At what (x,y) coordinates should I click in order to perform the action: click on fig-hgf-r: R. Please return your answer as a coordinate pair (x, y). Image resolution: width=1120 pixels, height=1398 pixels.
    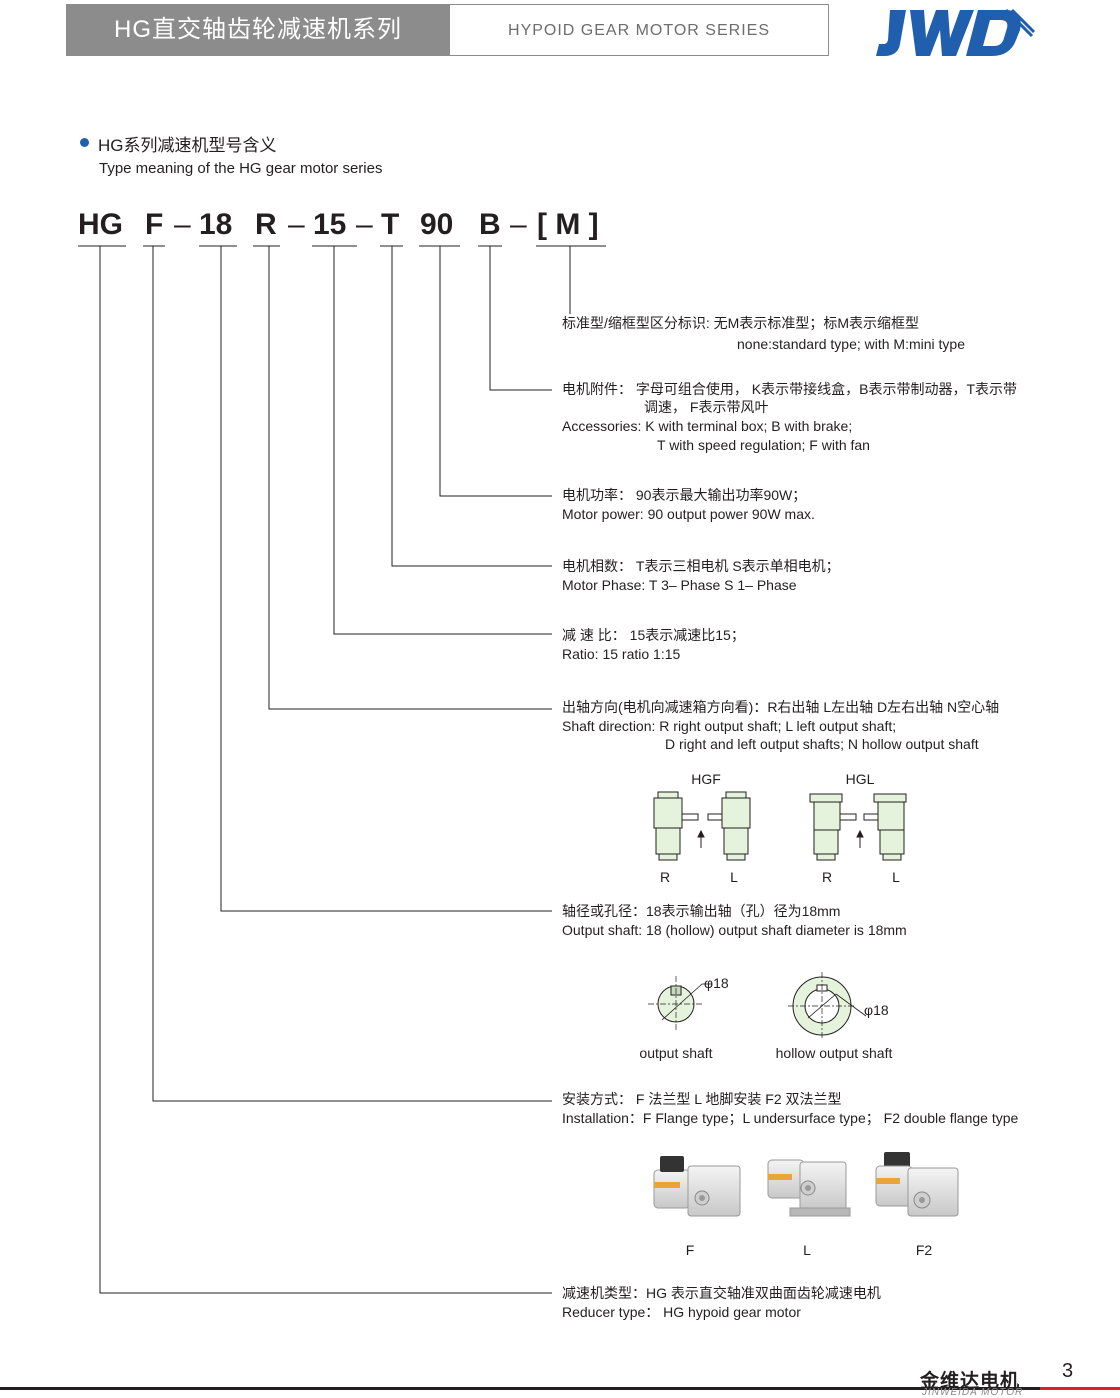
    Looking at the image, I should click on (665, 877).